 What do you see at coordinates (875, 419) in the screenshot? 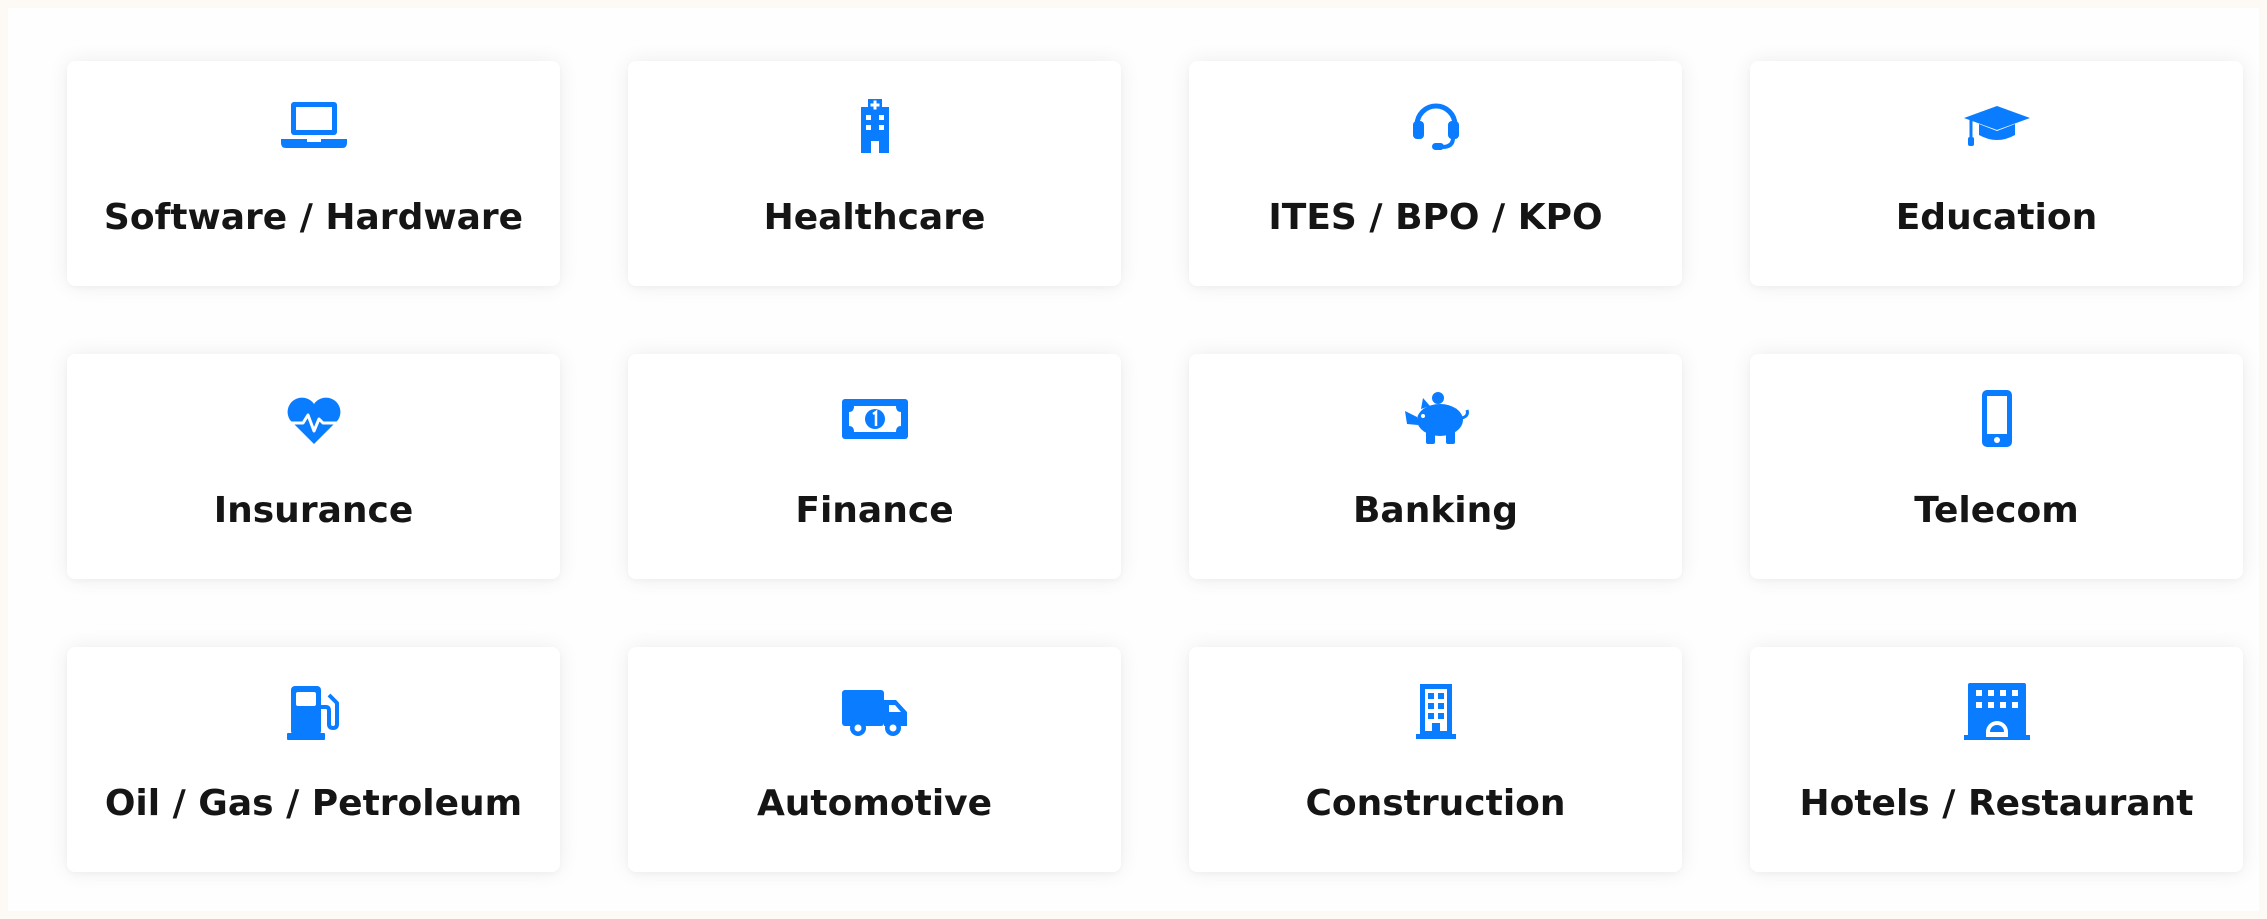
I see `money-bill-icon` at bounding box center [875, 419].